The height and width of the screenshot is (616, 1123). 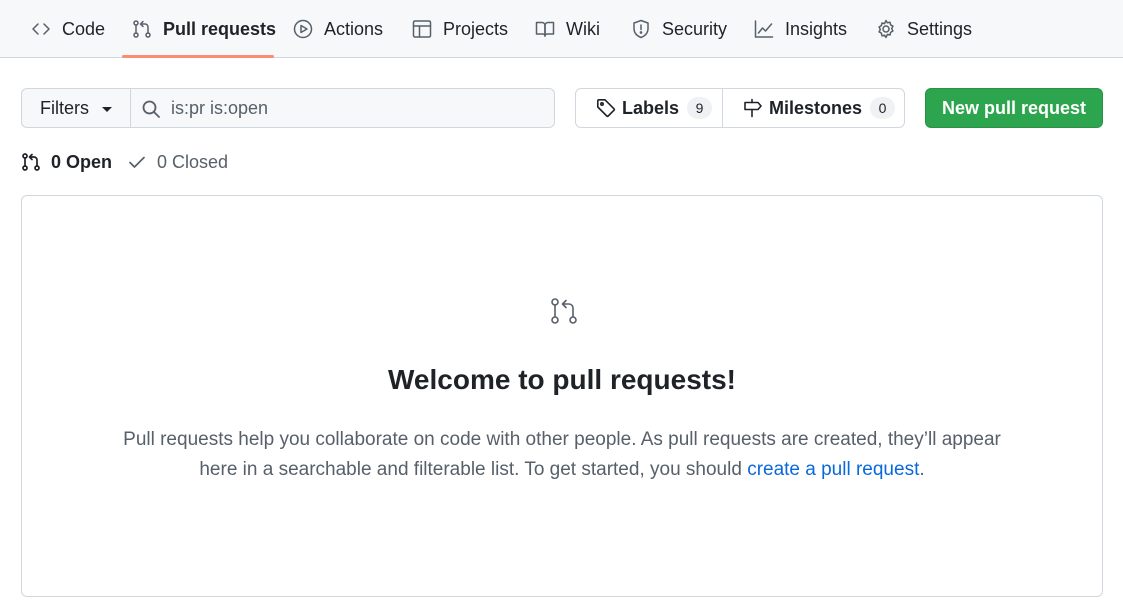 I want to click on tab-wiki-label: Wiki, so click(x=583, y=28).